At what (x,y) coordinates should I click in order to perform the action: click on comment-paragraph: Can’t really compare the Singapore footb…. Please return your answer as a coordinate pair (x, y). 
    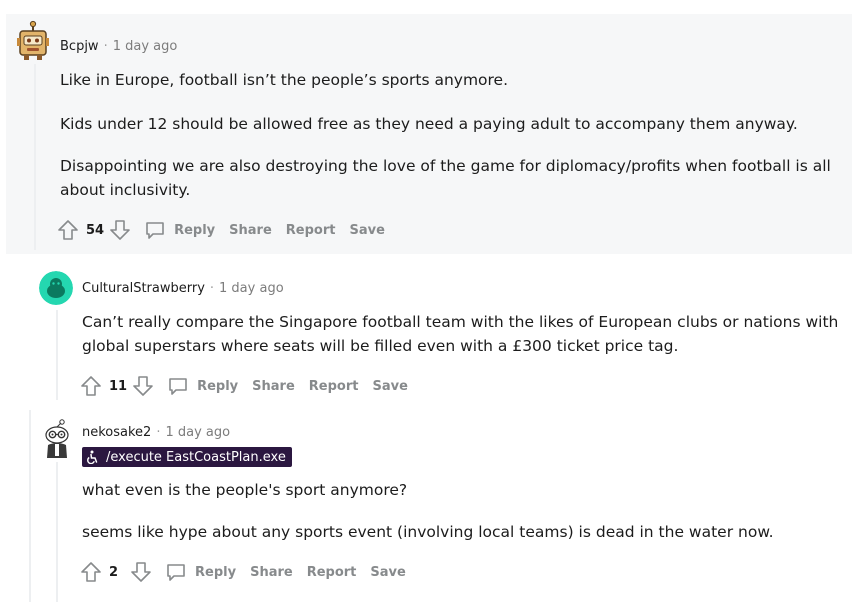
    Looking at the image, I should click on (460, 334).